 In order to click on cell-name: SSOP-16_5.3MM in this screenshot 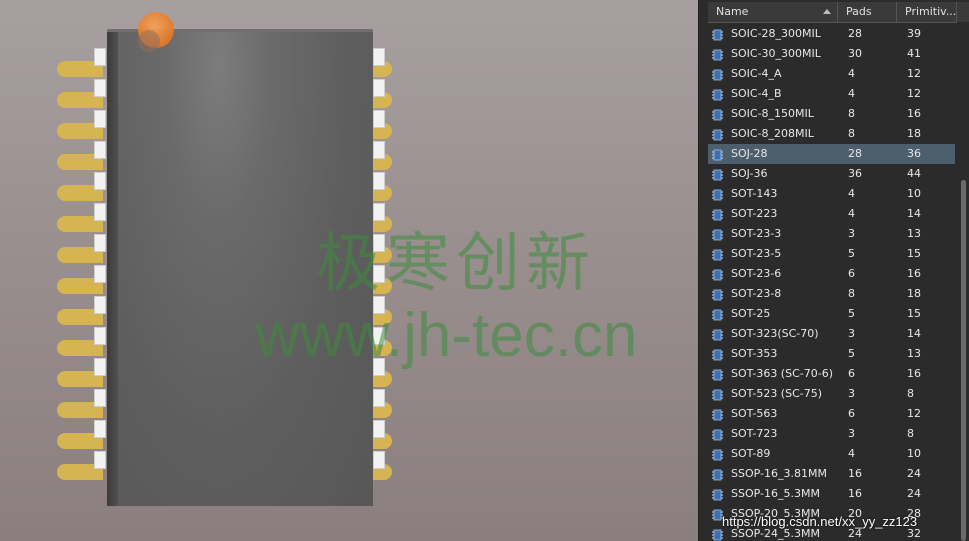, I will do `click(775, 493)`.